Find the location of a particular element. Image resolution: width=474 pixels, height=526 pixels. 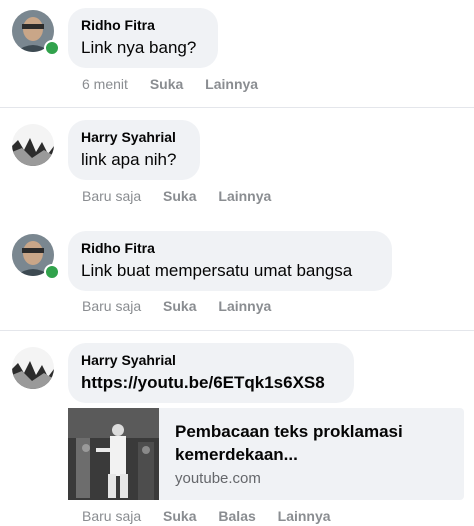

comment-link: https://youtu.be/6ETqk1s6XS8 is located at coordinates (210, 383).